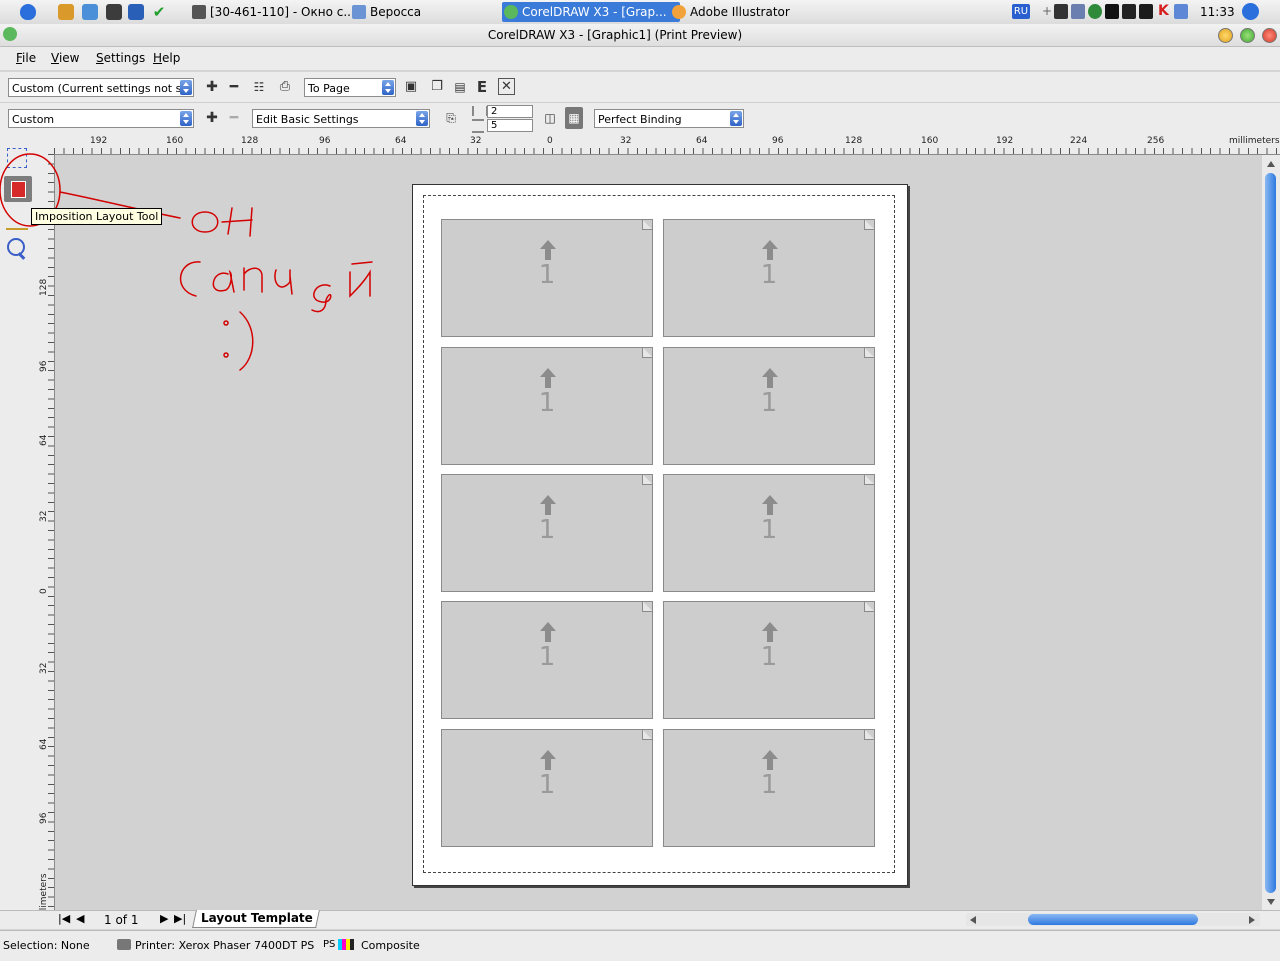 The width and height of the screenshot is (1280, 961). Describe the element at coordinates (669, 118) in the screenshot. I see `binding-select: Perfect Binding` at that location.